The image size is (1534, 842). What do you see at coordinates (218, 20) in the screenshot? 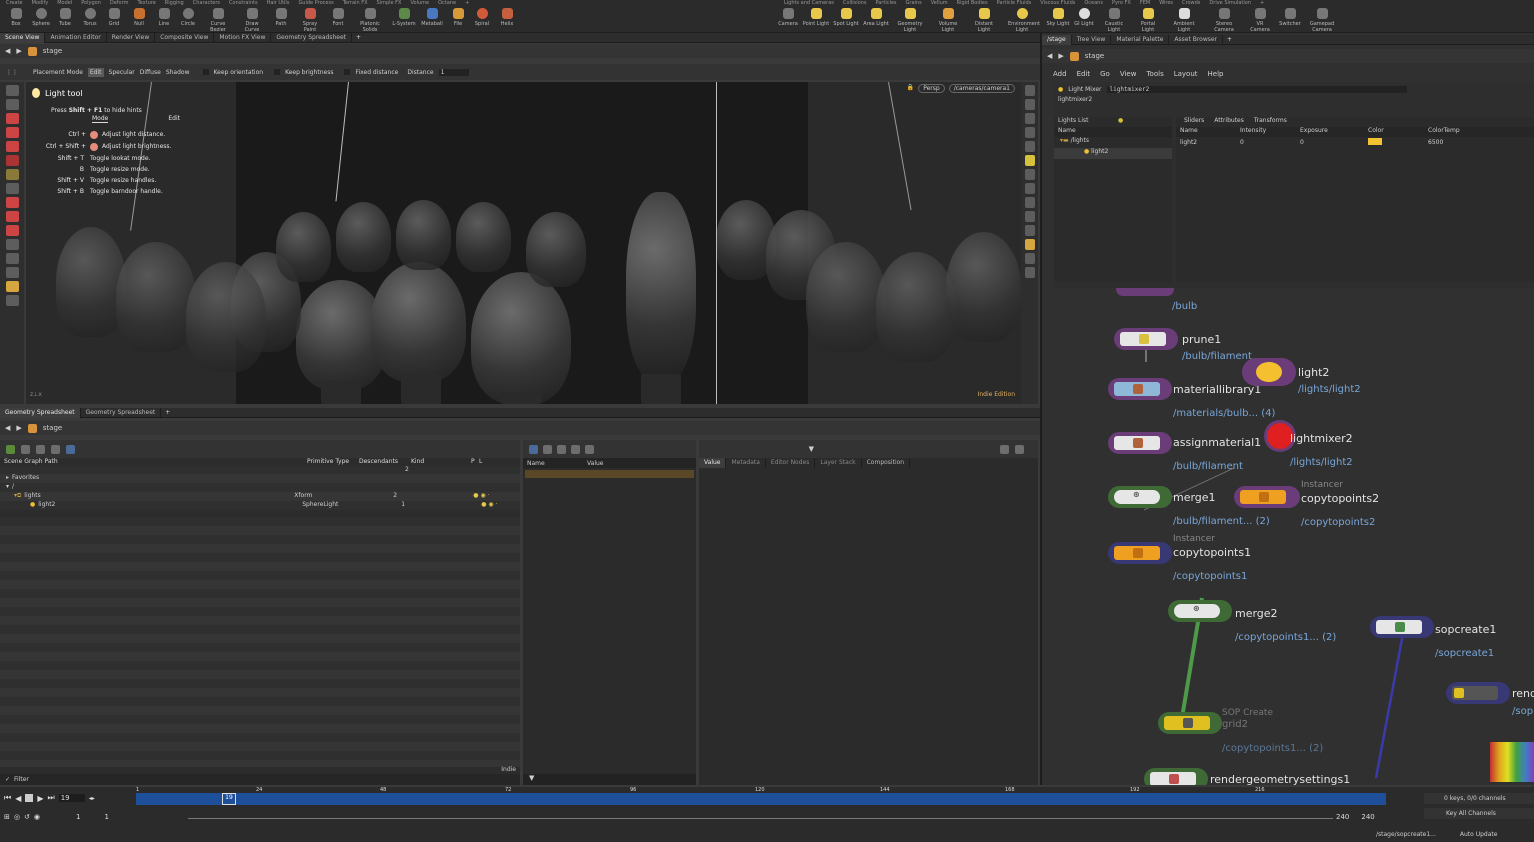
I see `curve-bezier-tool: Curve Bezier` at bounding box center [218, 20].